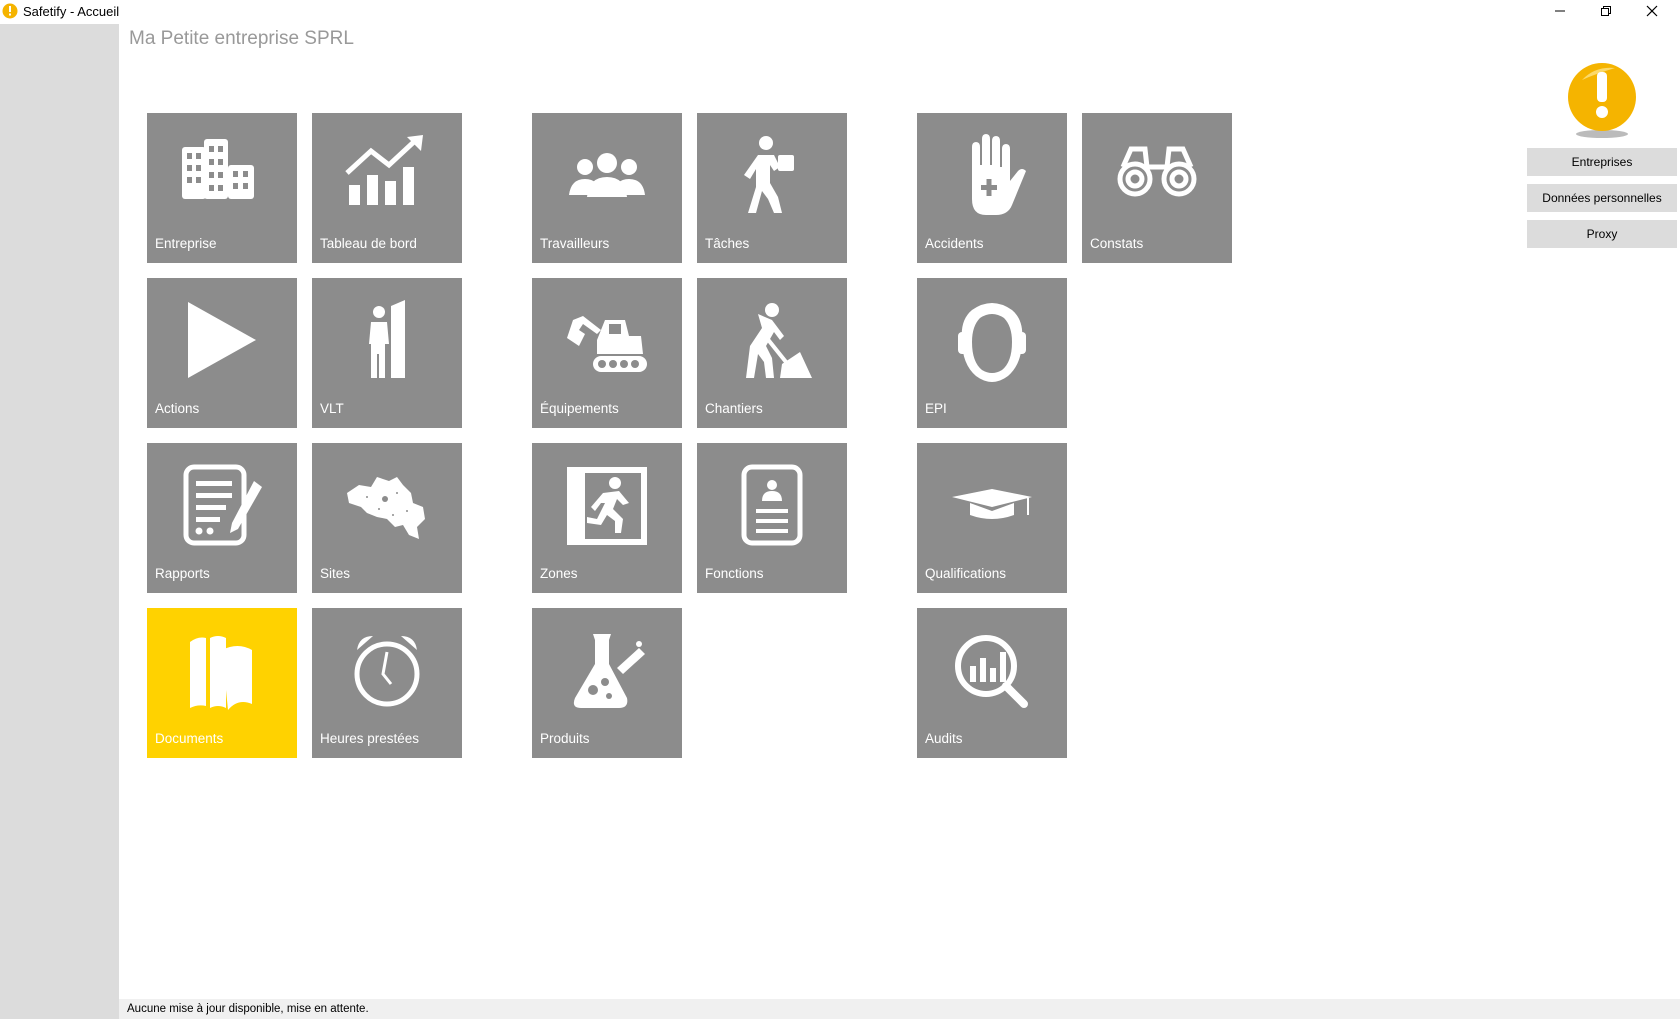 The image size is (1680, 1019). Describe the element at coordinates (991, 671) in the screenshot. I see `magnifier-chart-icon` at that location.